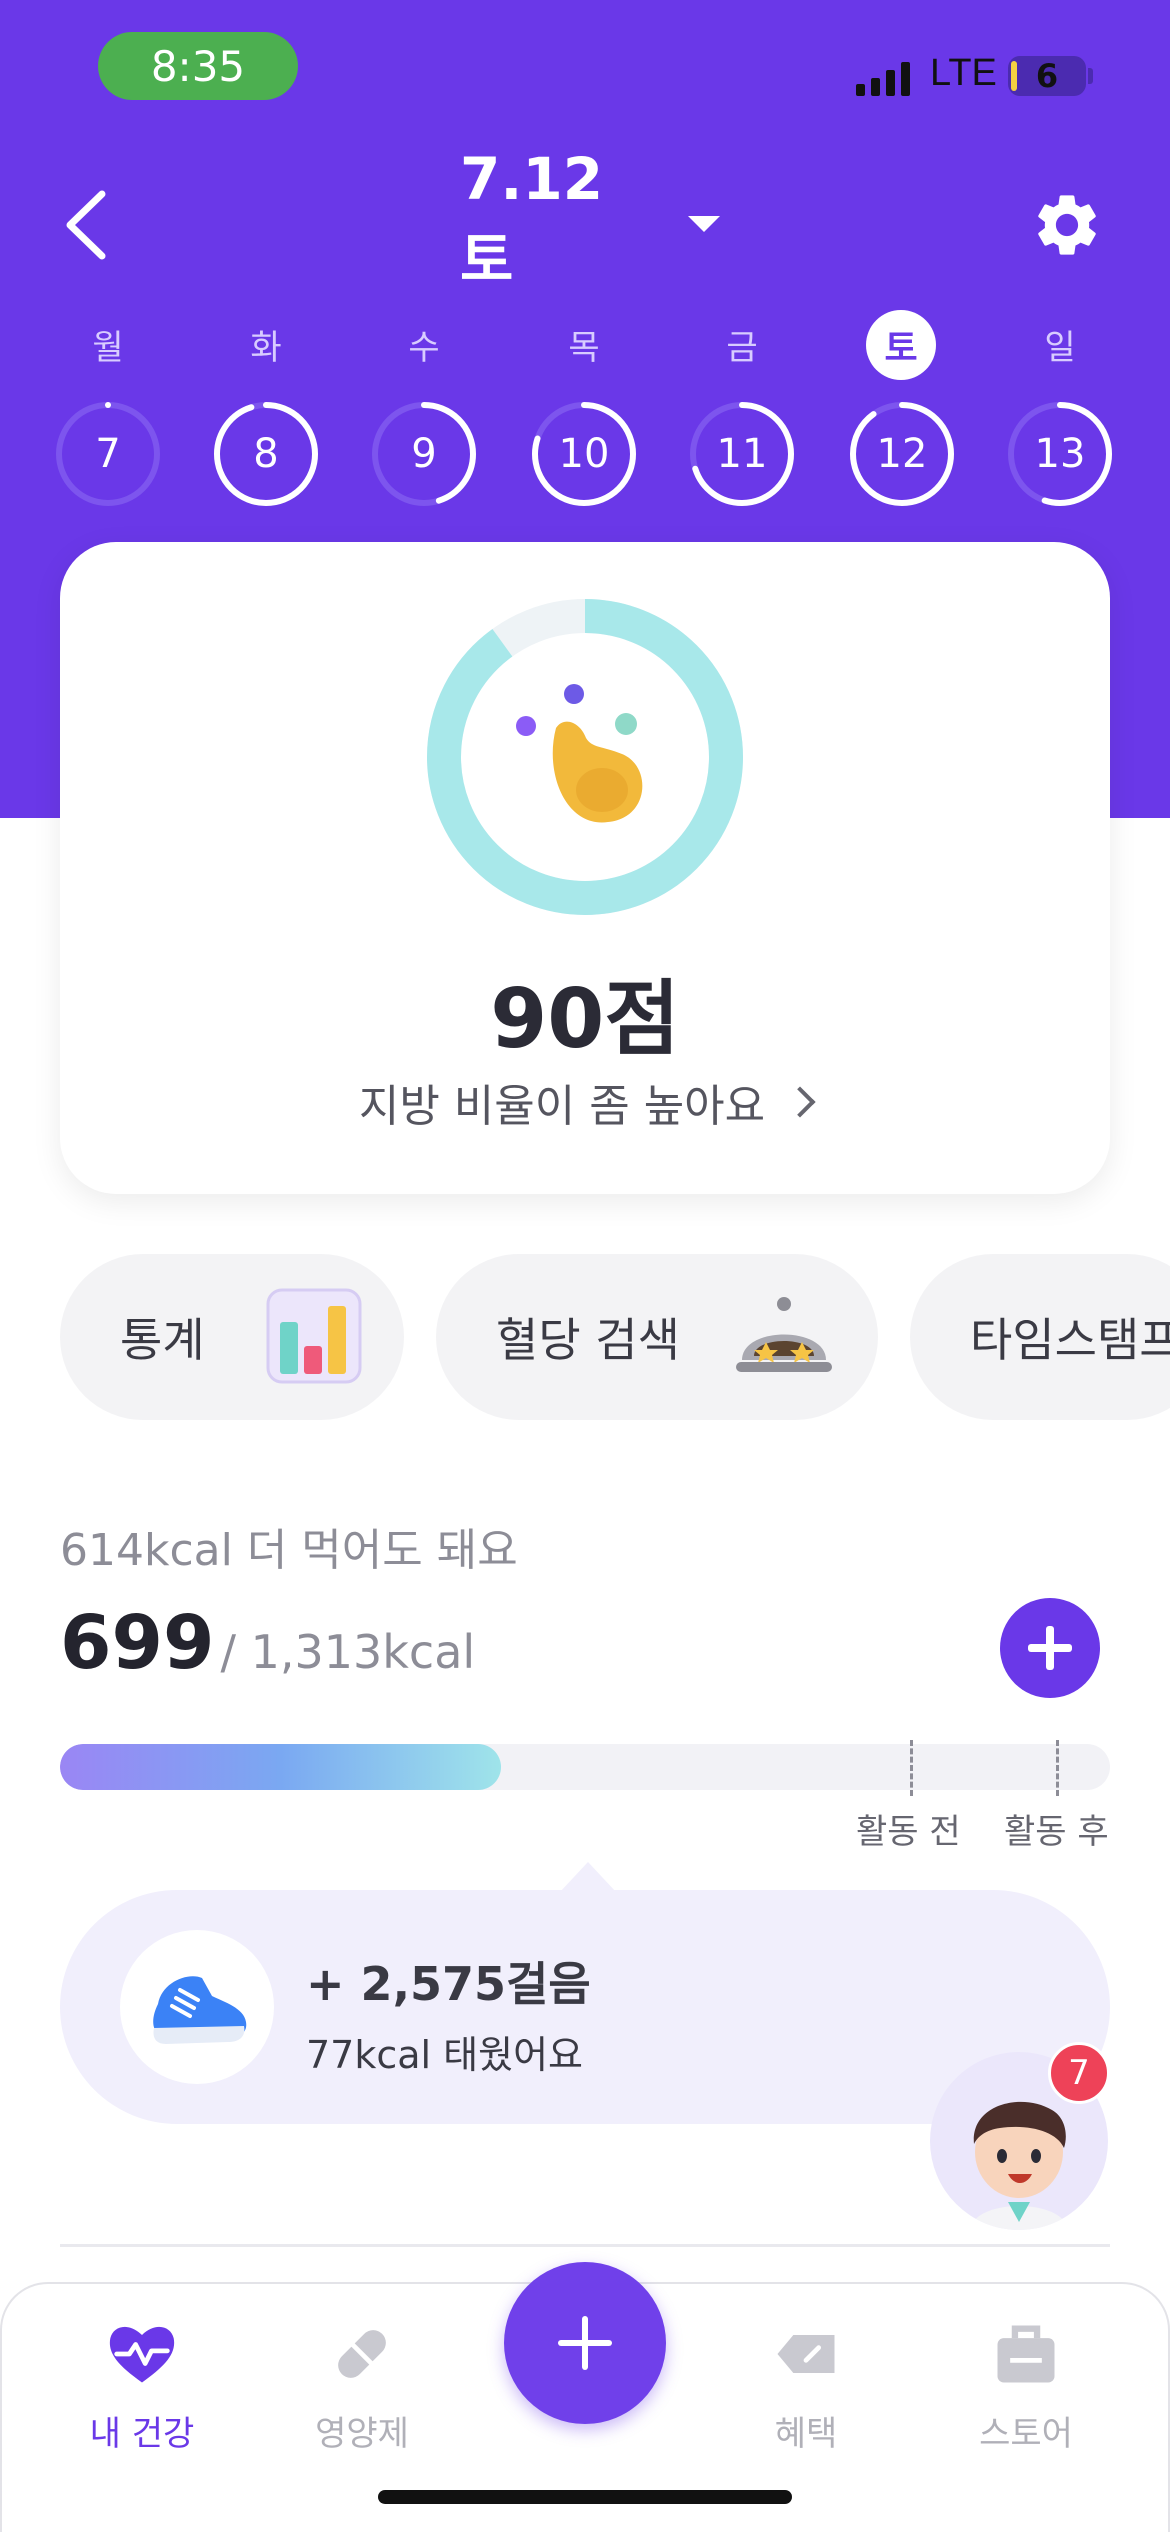 Image resolution: width=1170 pixels, height=2532 pixels. I want to click on weekday-label-sat-selected: 토, so click(901, 345).